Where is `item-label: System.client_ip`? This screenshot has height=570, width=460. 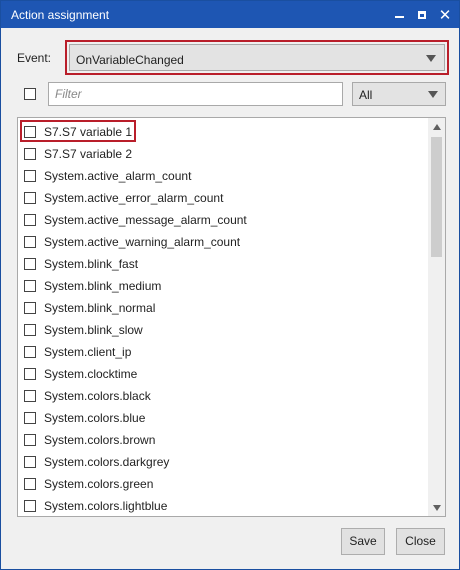 item-label: System.client_ip is located at coordinates (88, 352).